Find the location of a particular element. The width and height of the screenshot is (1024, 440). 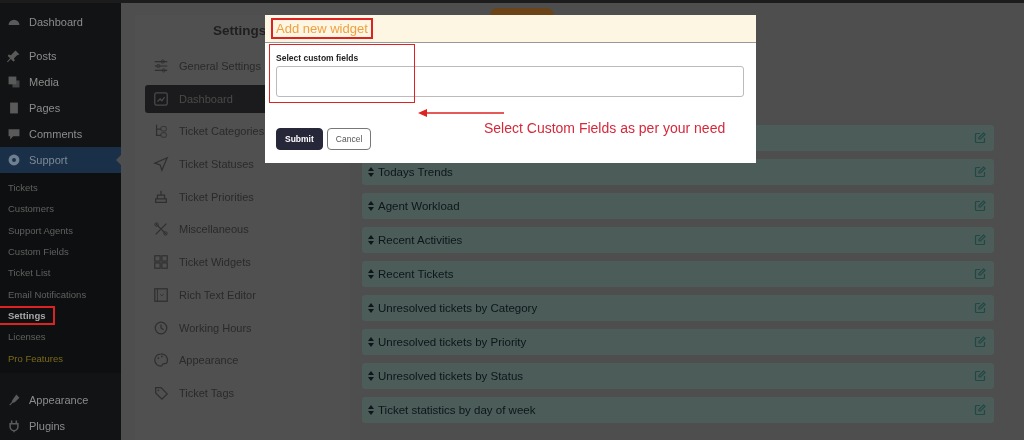

widget-row: Unresolved tickets by Category is located at coordinates (678, 308).